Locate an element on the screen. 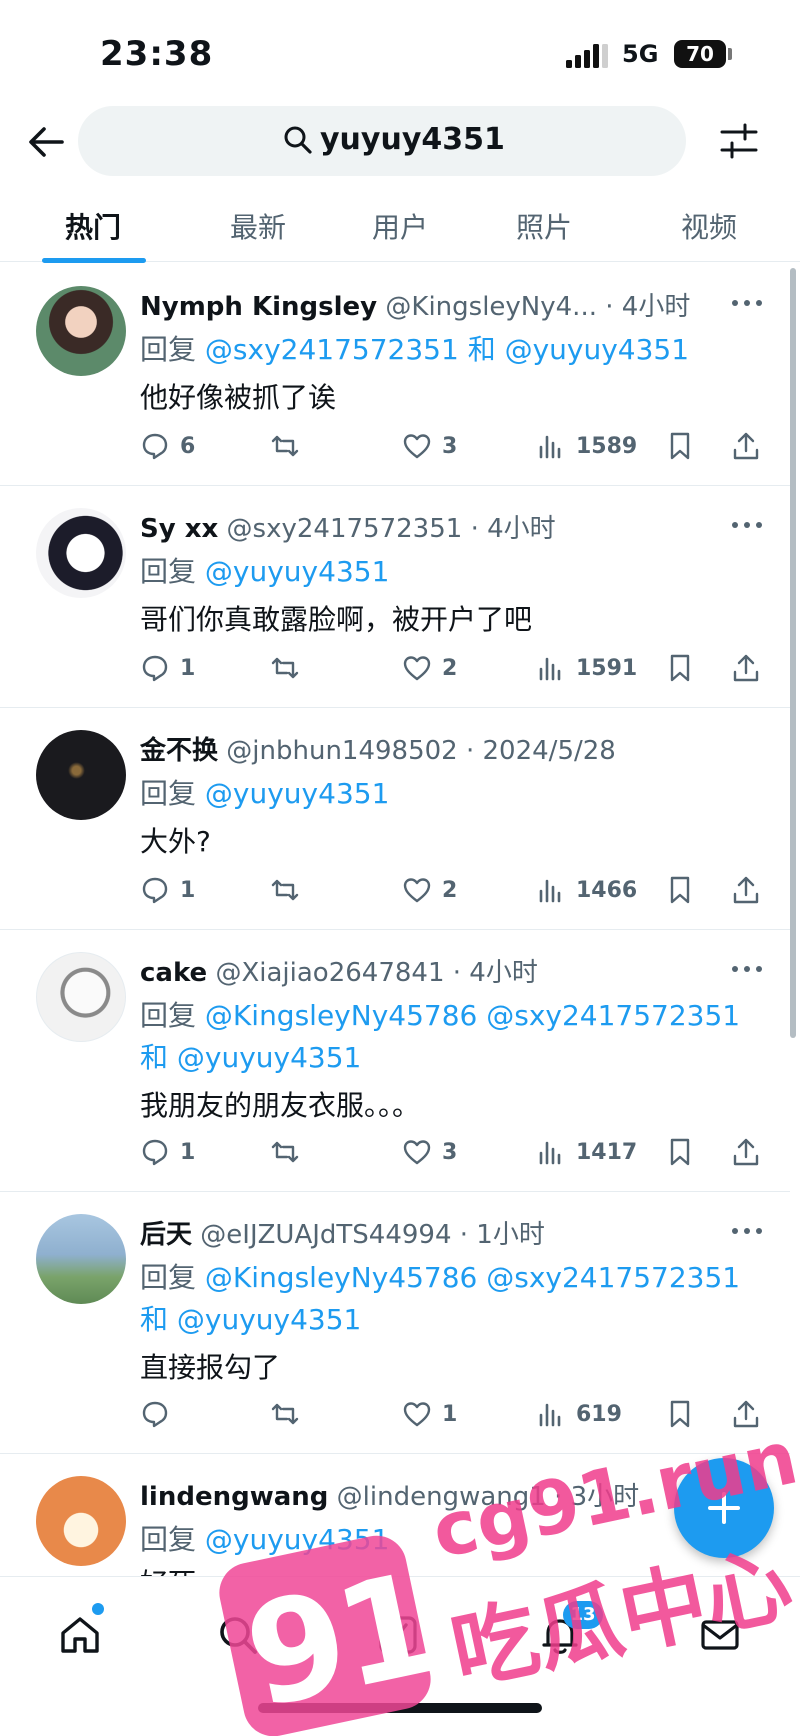  author-handle: @jnbhun1498502 is located at coordinates (341, 751).